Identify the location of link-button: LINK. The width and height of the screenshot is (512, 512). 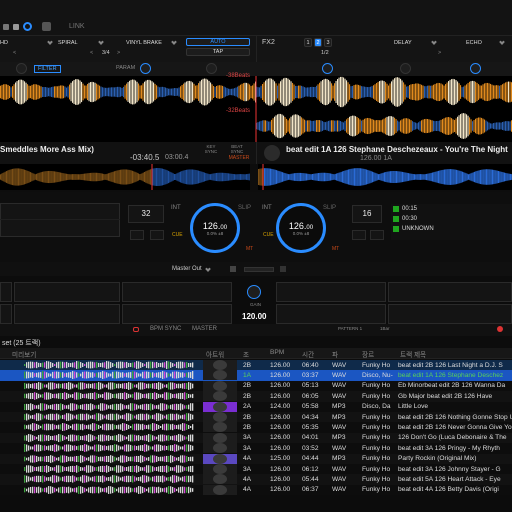
(77, 26).